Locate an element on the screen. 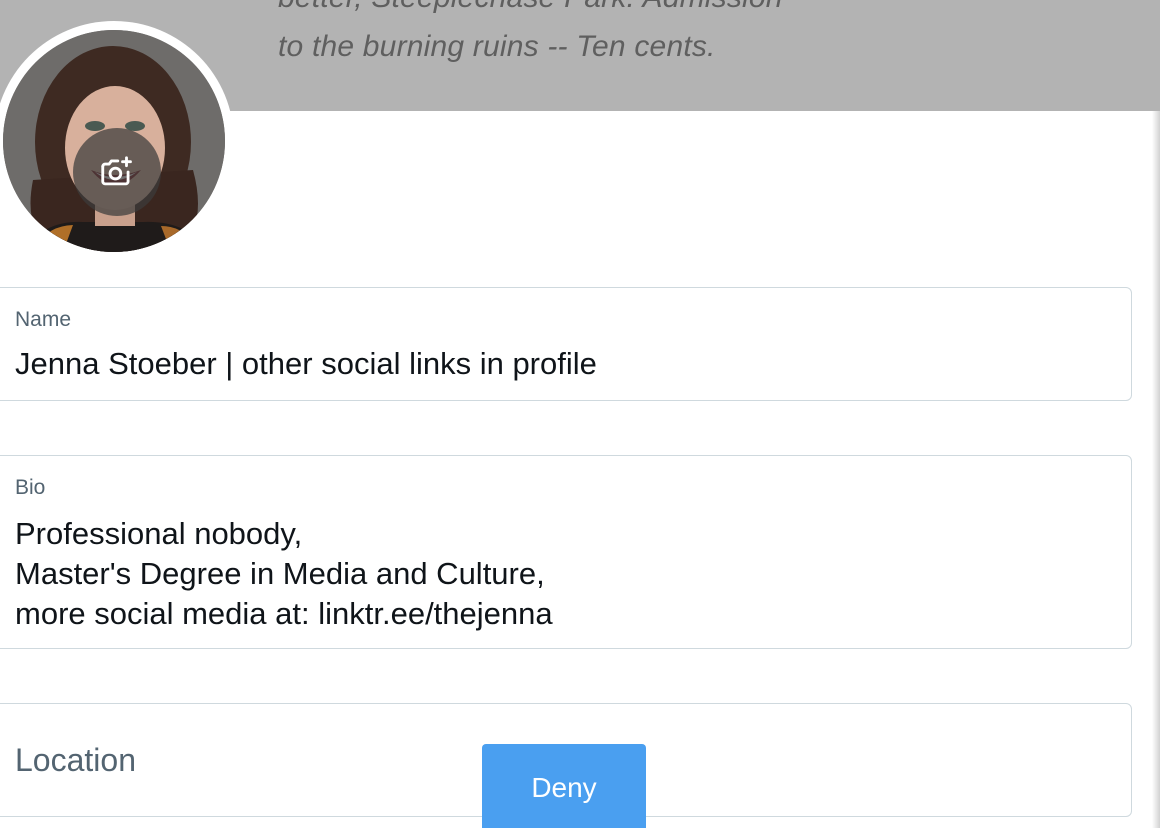 The image size is (1160, 828). bio-label: Bio is located at coordinates (30, 487).